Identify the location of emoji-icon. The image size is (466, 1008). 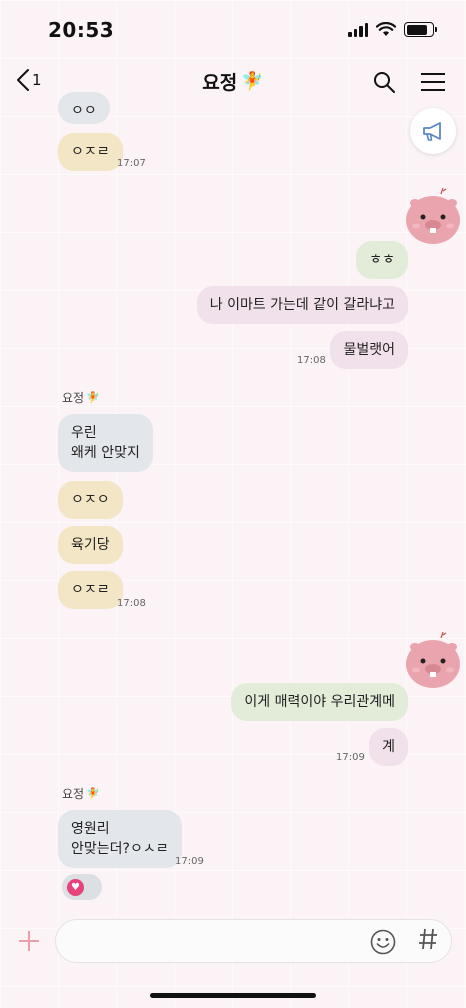
(383, 942).